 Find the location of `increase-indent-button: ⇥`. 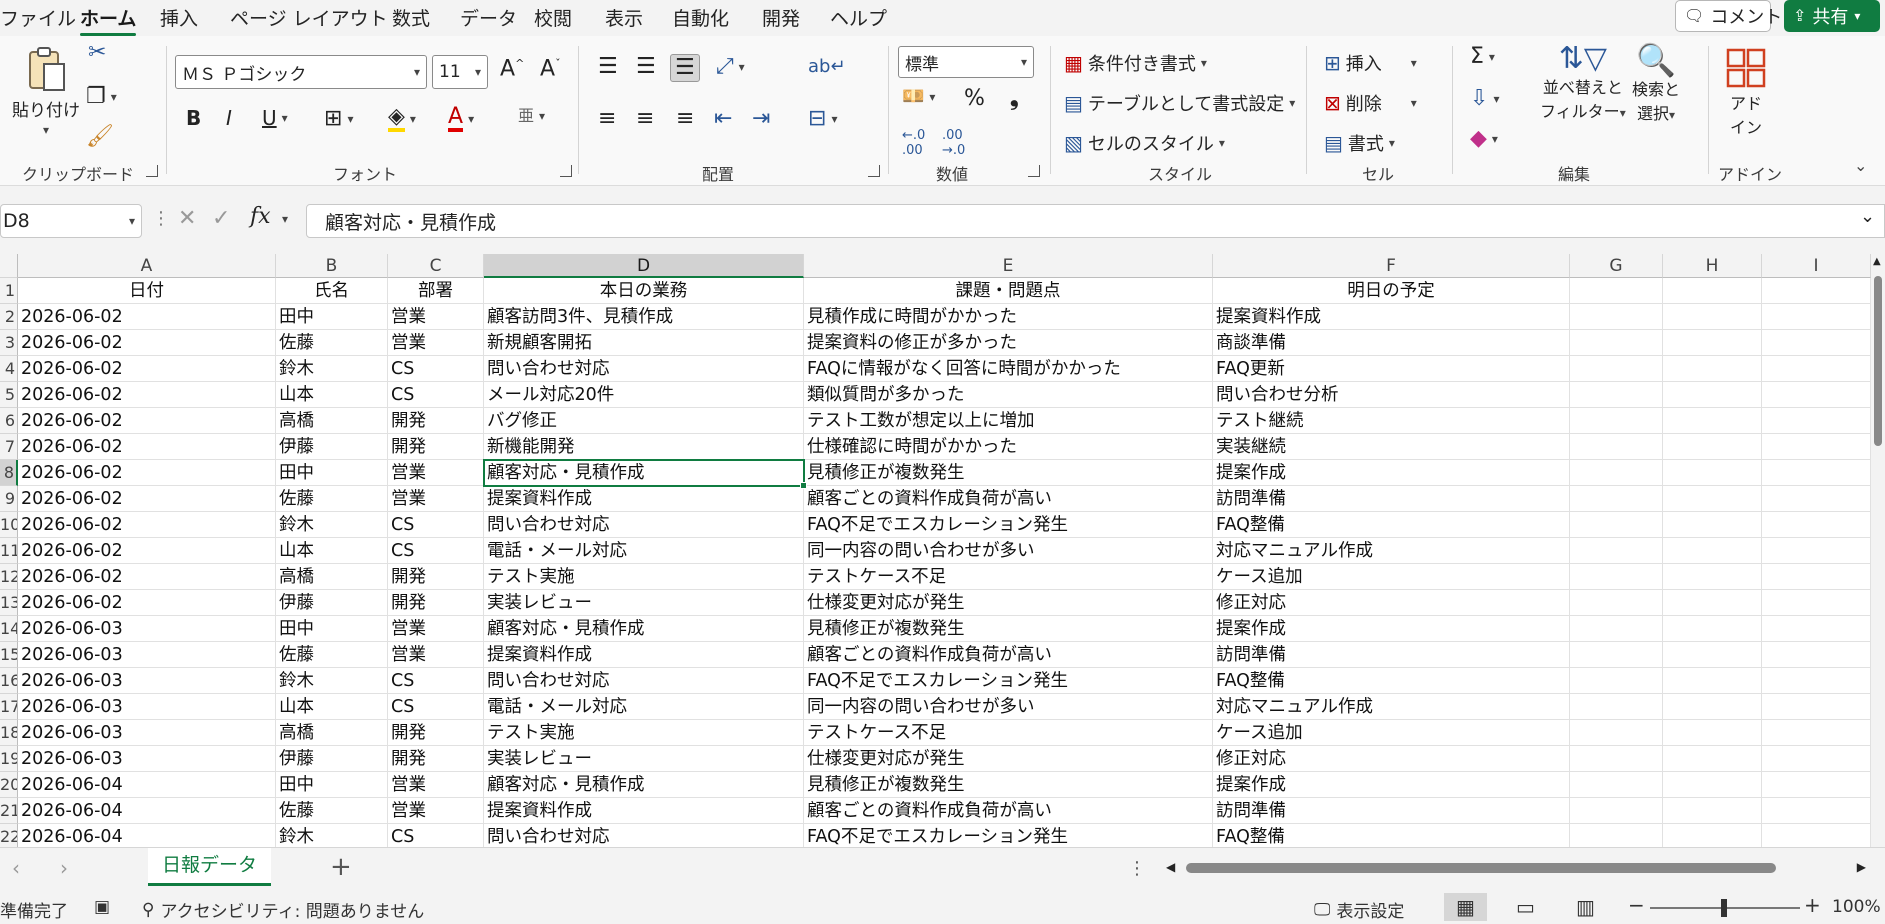

increase-indent-button: ⇥ is located at coordinates (761, 119).